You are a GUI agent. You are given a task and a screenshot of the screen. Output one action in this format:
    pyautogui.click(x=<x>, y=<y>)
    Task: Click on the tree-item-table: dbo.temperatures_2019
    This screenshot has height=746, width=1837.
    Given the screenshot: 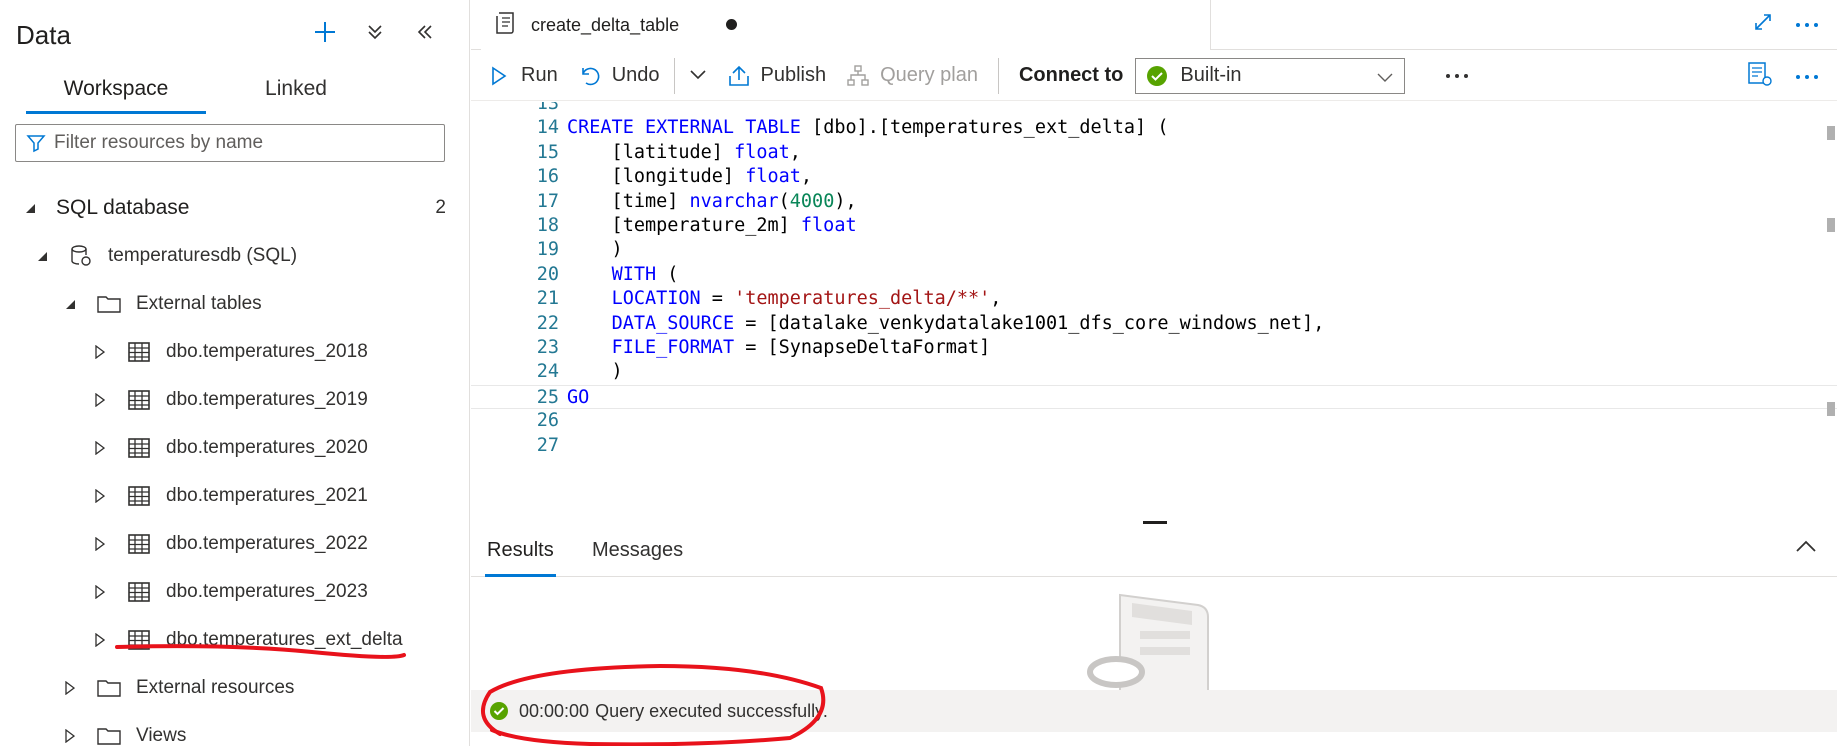 What is the action you would take?
    pyautogui.click(x=234, y=400)
    